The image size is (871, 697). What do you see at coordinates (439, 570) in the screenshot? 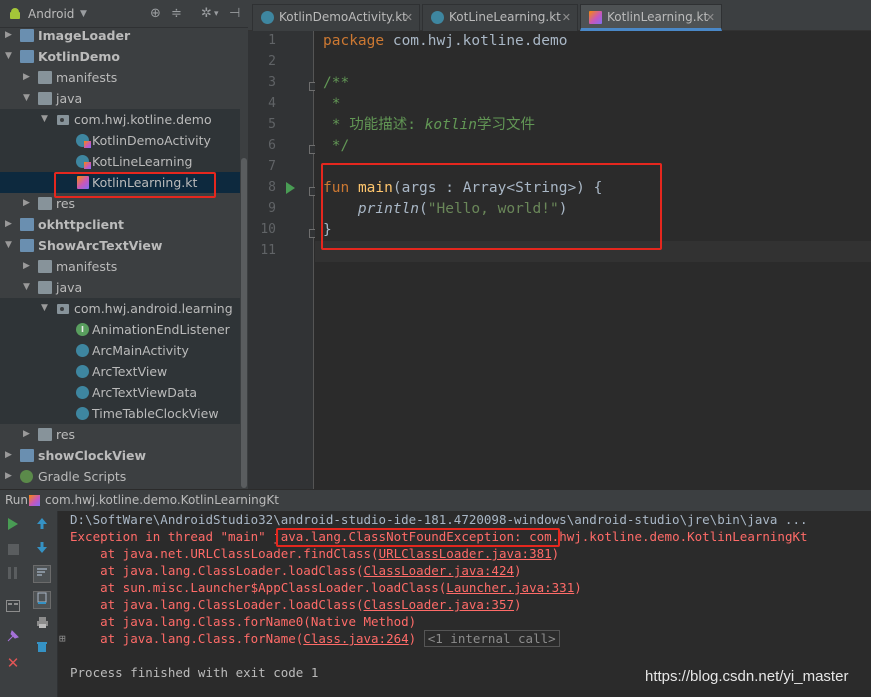
I see `source-link: ClassLoader.java:424` at bounding box center [439, 570].